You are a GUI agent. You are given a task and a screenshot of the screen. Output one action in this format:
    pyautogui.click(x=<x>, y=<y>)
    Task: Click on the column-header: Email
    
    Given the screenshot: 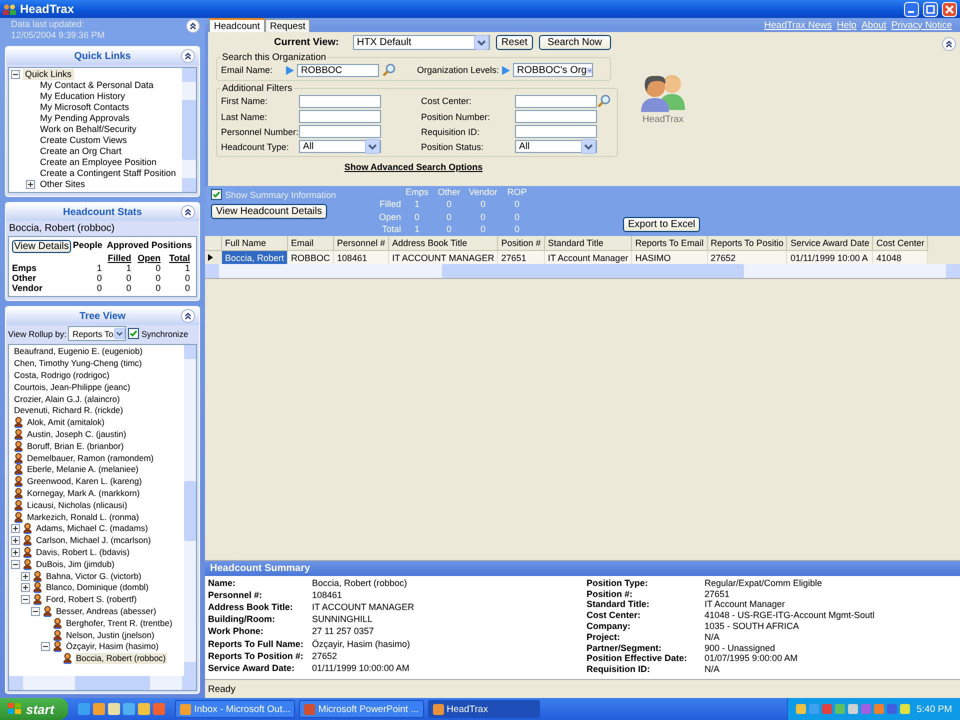 What is the action you would take?
    pyautogui.click(x=311, y=243)
    